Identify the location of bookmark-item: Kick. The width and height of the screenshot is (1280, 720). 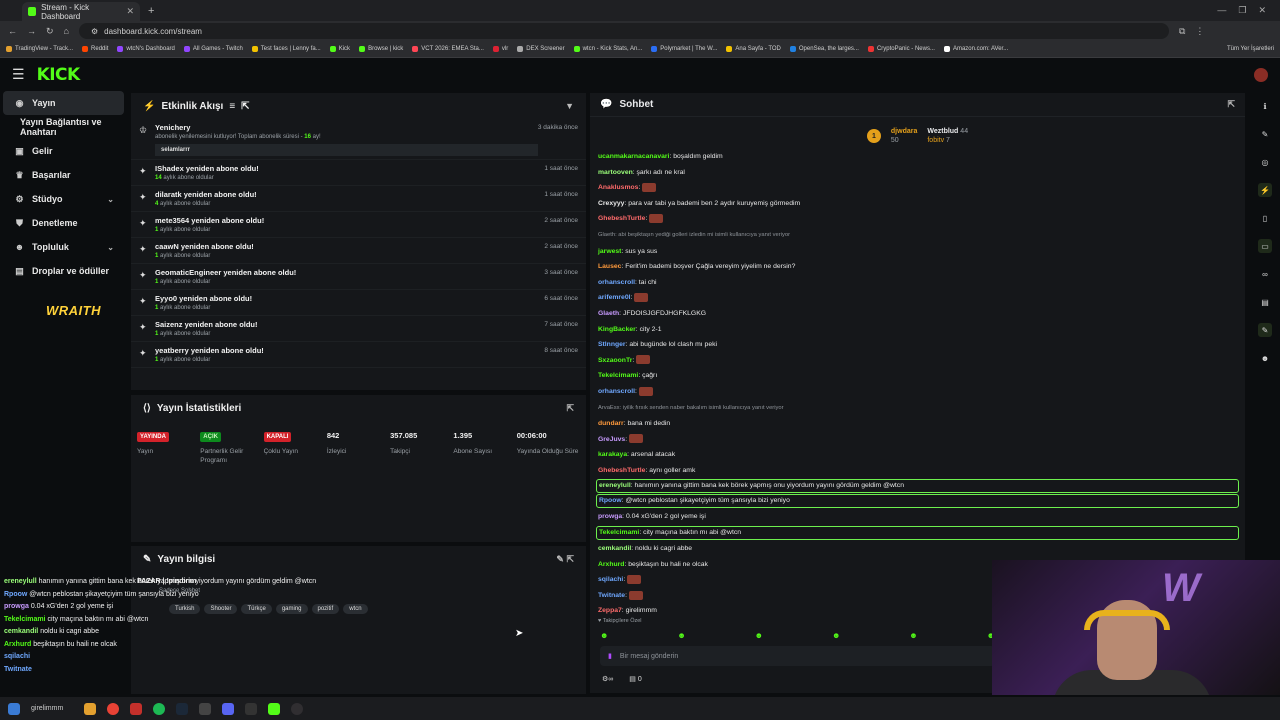
(339, 49).